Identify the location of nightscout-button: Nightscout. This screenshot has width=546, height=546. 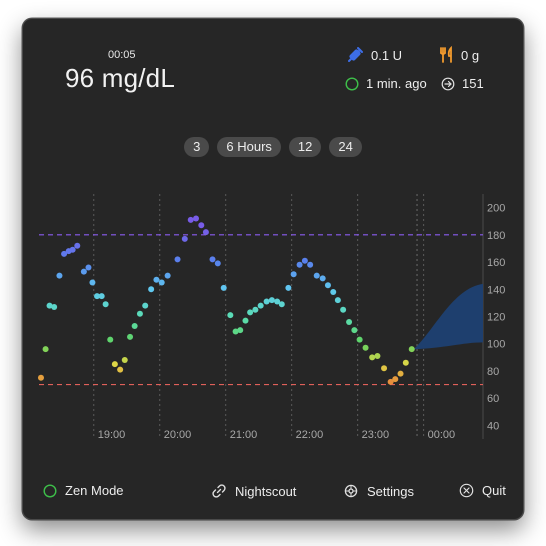
(253, 491).